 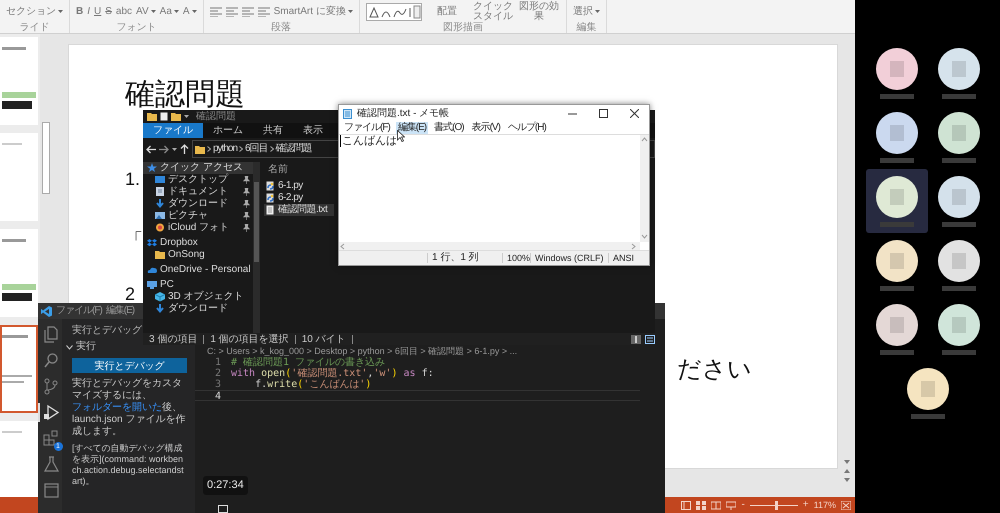 What do you see at coordinates (327, 339) in the screenshot?
I see `status-text: 10 バイト` at bounding box center [327, 339].